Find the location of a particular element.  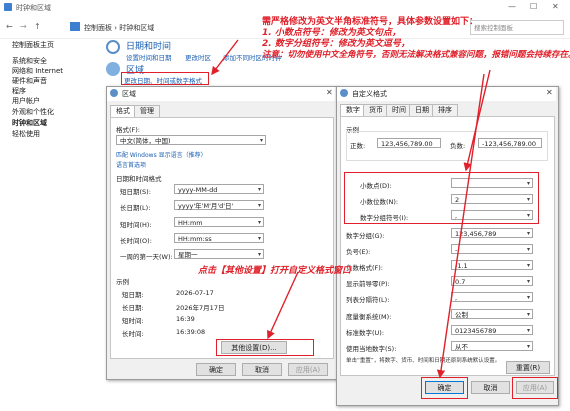

arrow-to-other-settings is located at coordinates (283, 305).